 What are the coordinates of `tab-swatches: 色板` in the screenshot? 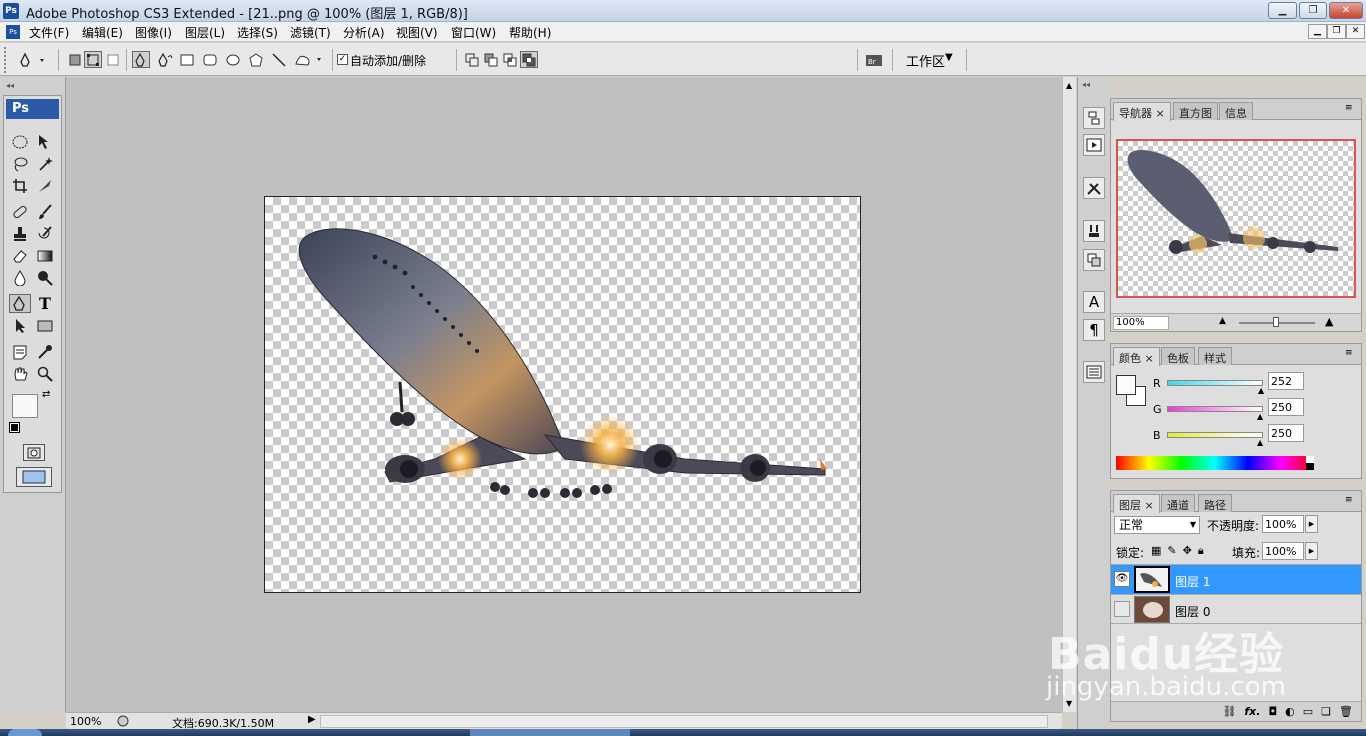 It's located at (1178, 356).